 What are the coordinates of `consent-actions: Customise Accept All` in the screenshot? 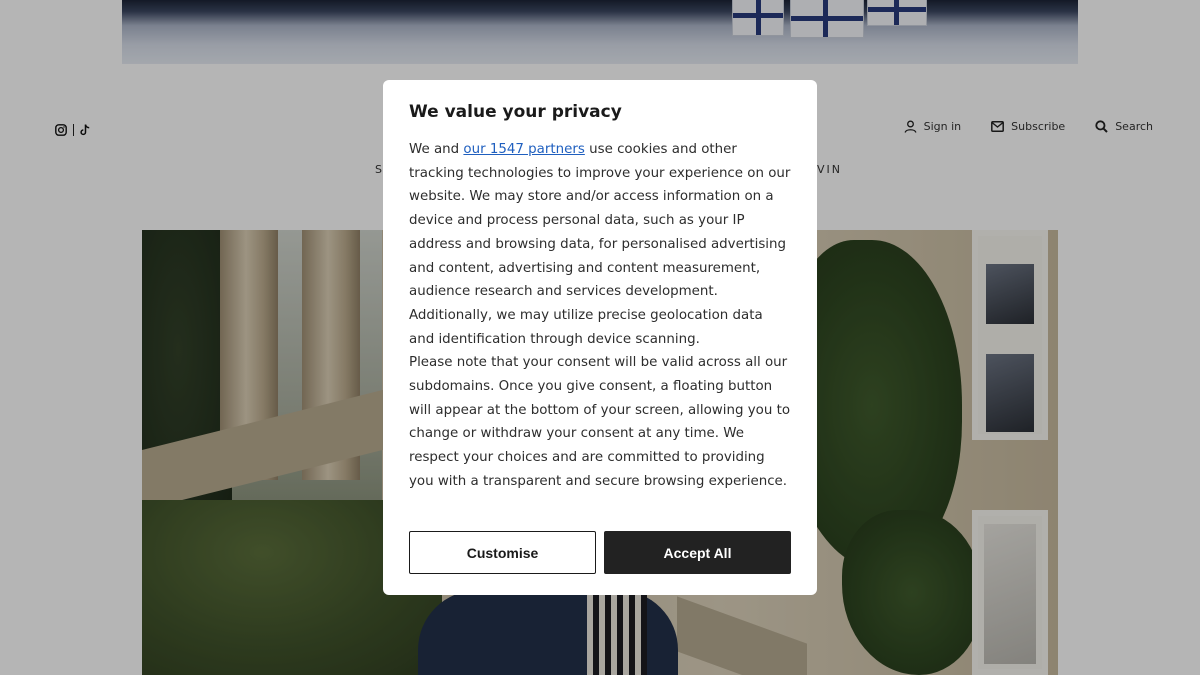 It's located at (600, 552).